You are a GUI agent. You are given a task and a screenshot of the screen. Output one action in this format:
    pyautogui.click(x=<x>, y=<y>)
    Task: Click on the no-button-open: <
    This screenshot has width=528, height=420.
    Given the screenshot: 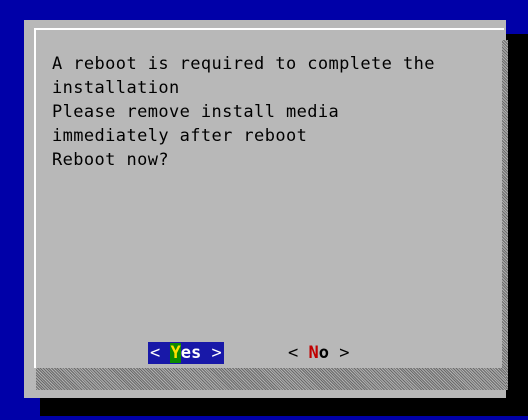 What is the action you would take?
    pyautogui.click(x=298, y=353)
    